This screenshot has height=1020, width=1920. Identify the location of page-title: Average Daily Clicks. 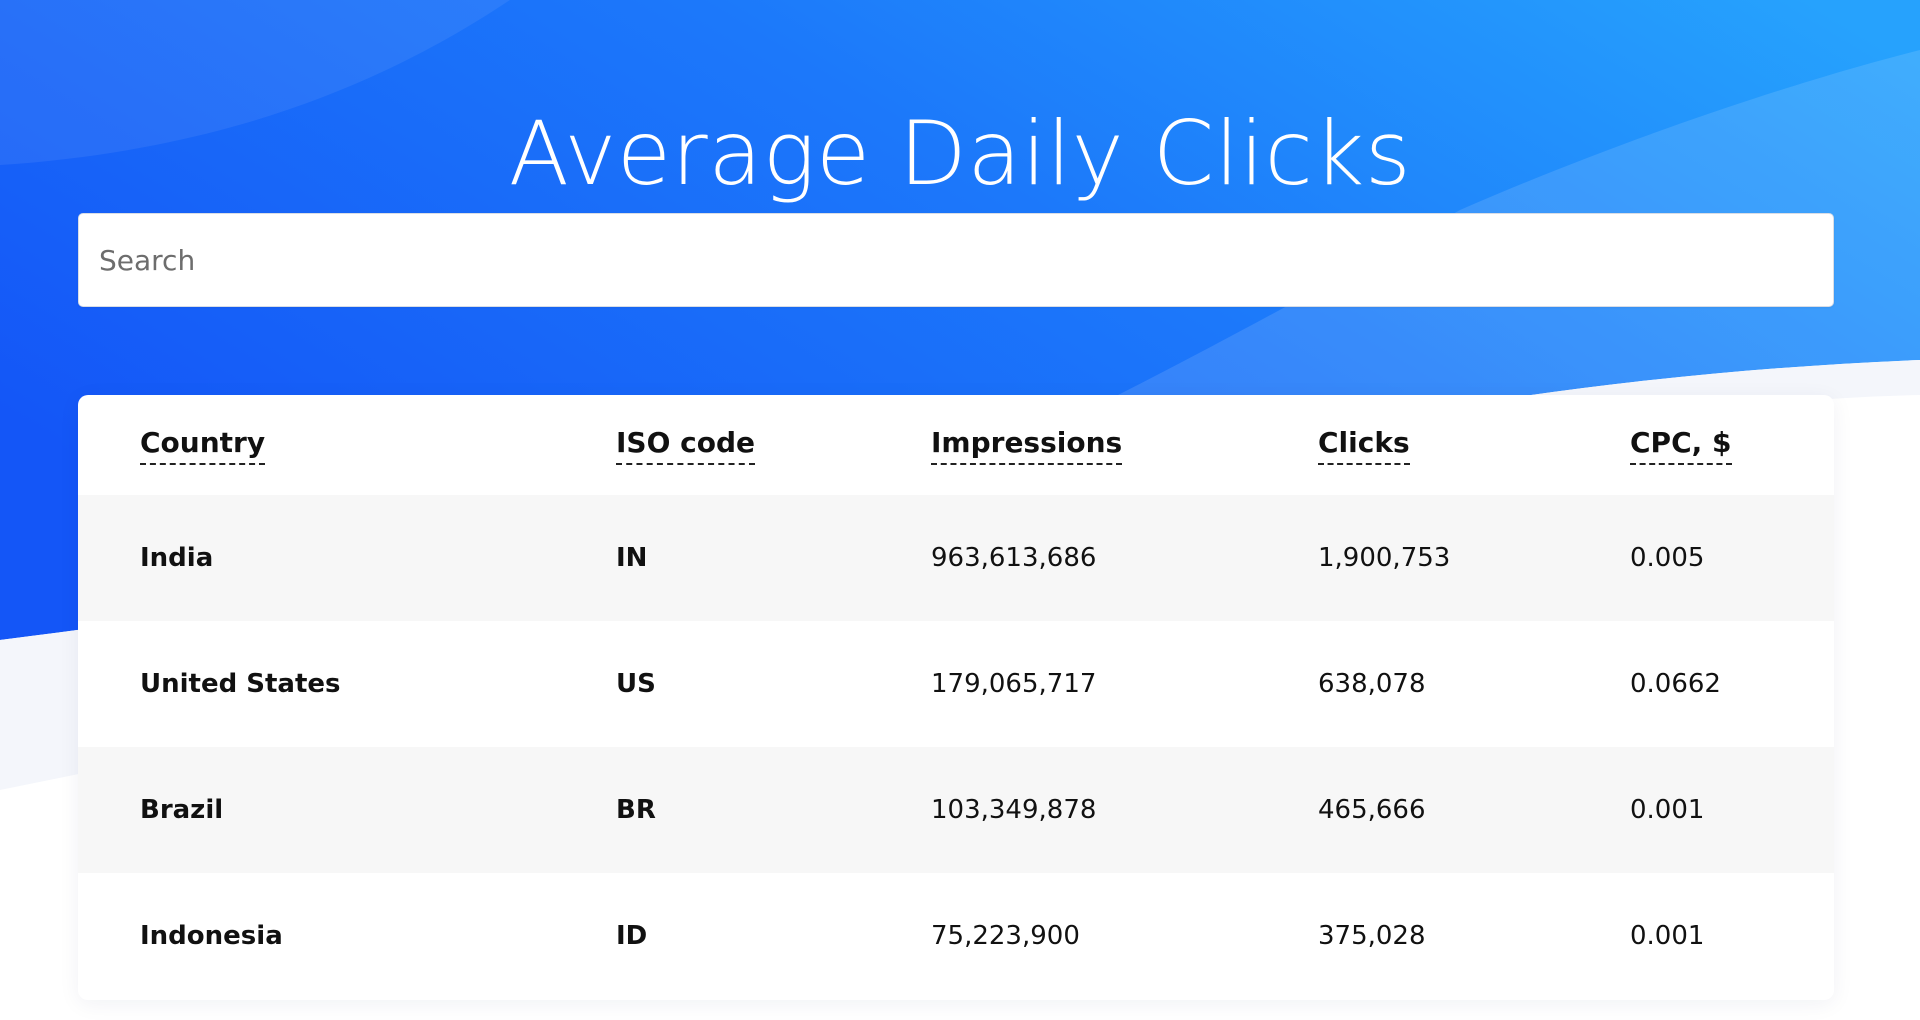
(960, 153).